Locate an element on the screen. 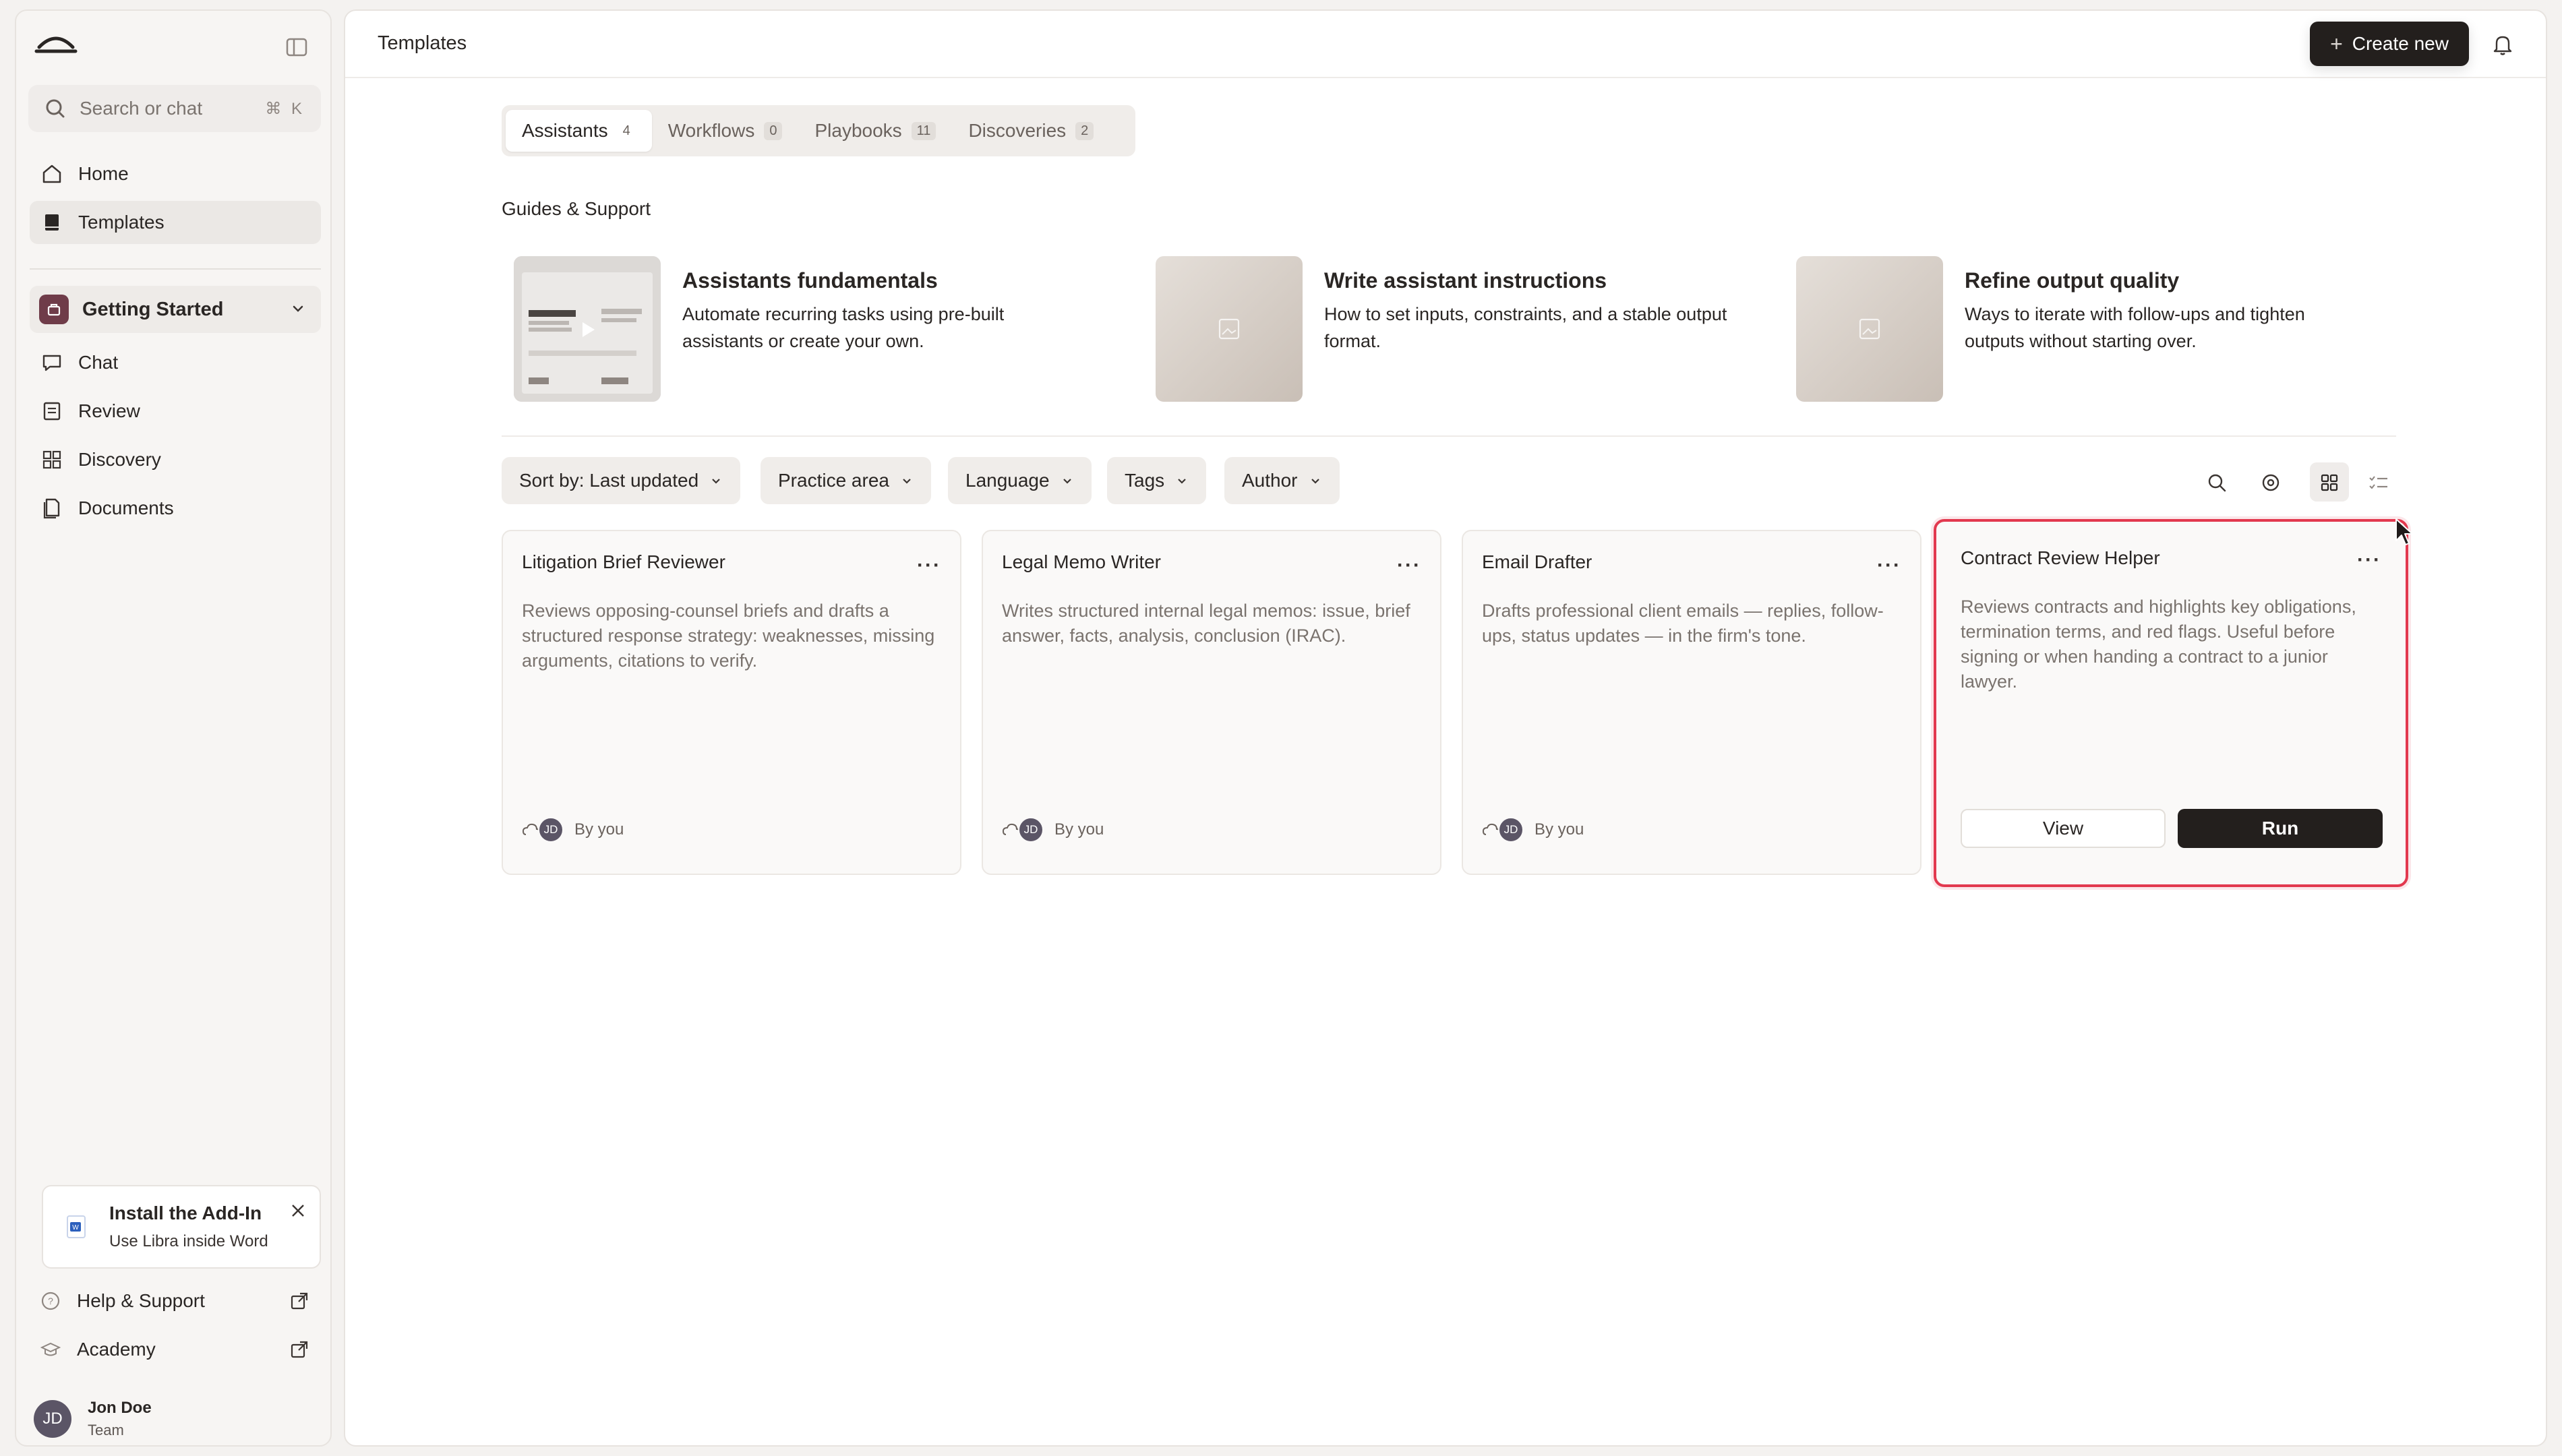 The width and height of the screenshot is (2562, 1456). tab-label: Playbooks is located at coordinates (858, 130).